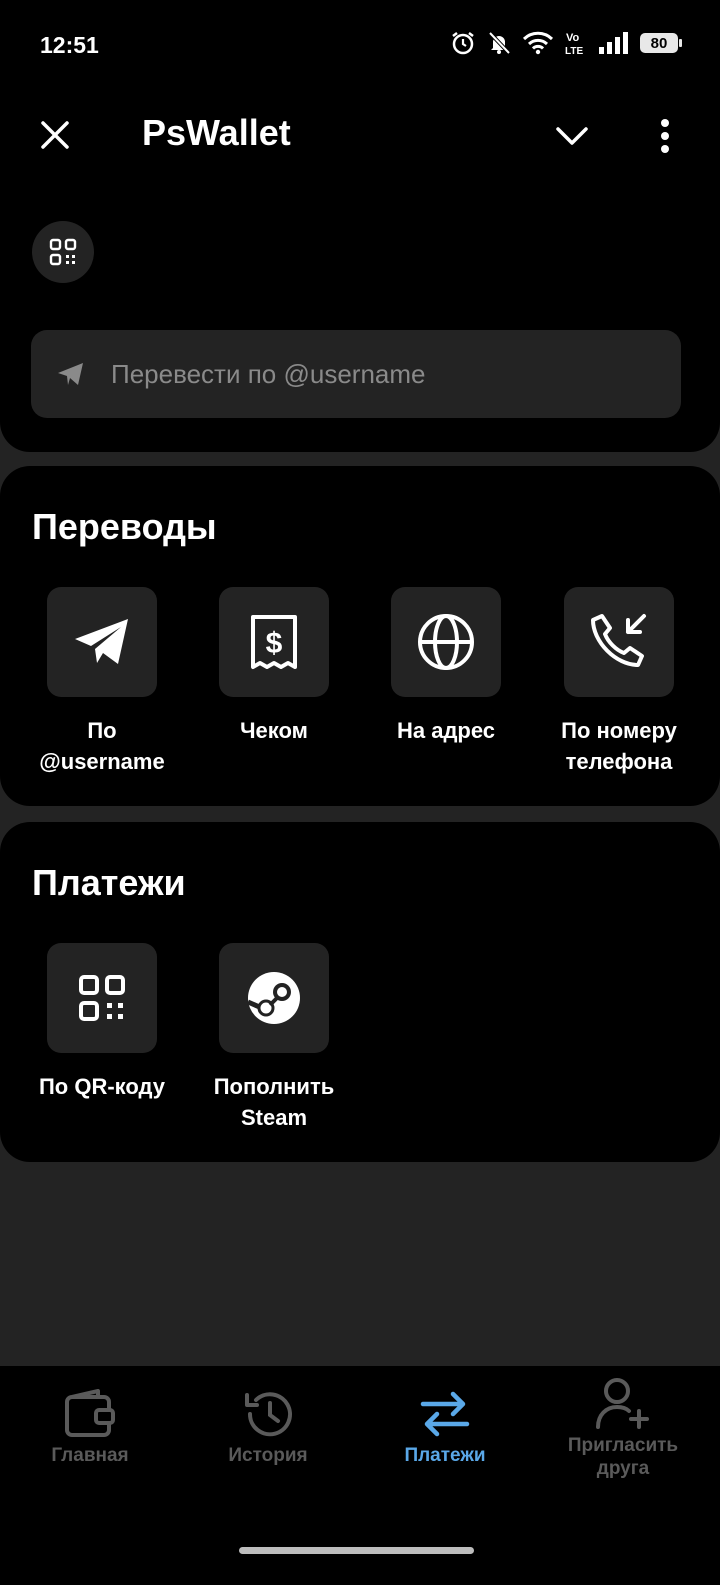 The height and width of the screenshot is (1585, 720). I want to click on alarm-icon, so click(463, 43).